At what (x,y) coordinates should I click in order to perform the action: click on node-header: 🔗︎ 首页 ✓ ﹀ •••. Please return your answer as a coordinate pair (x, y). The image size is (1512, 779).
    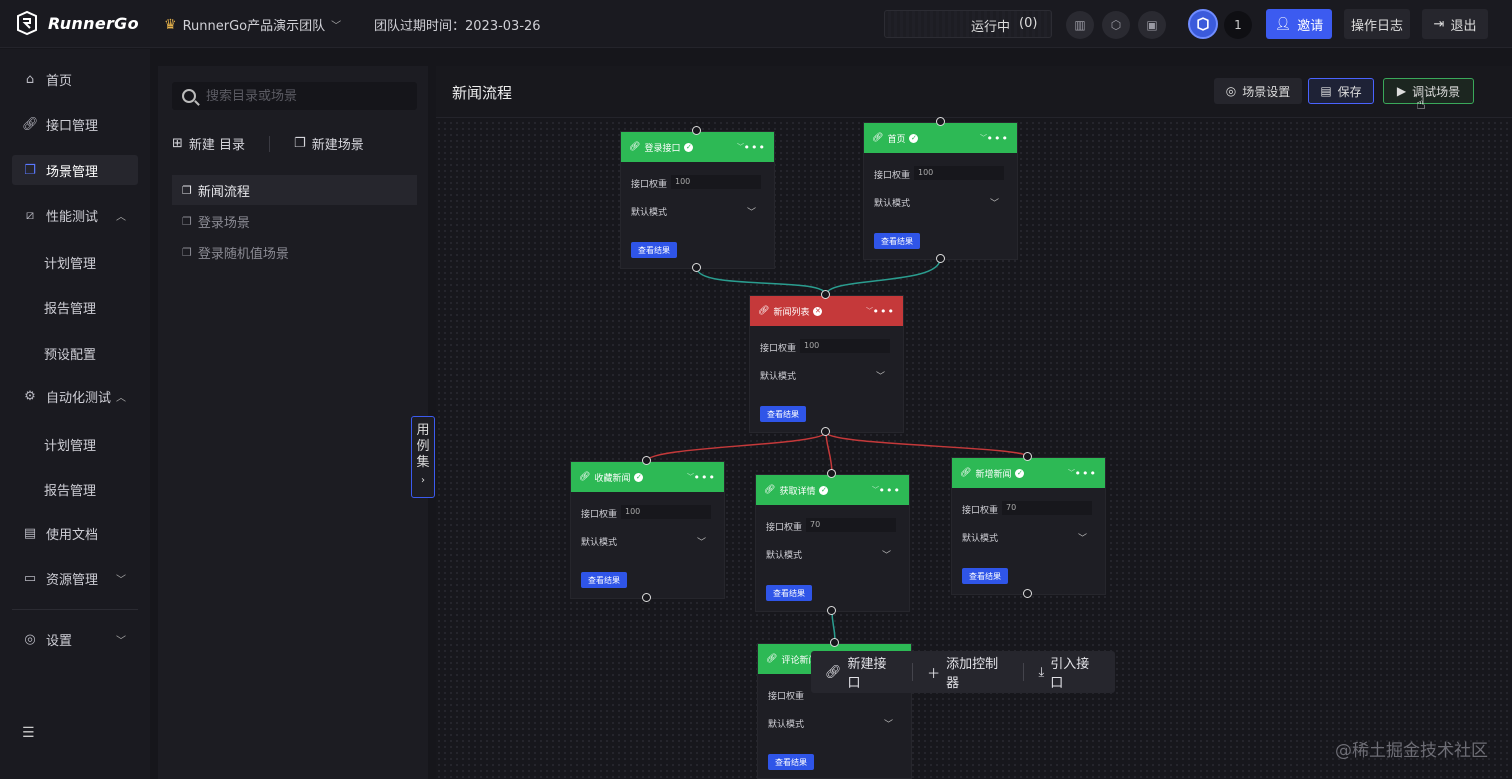
    Looking at the image, I should click on (940, 138).